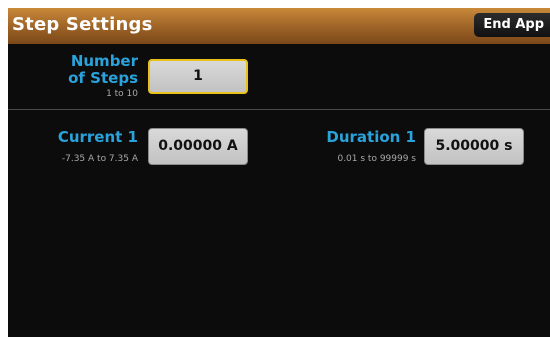 The height and width of the screenshot is (337, 550). What do you see at coordinates (279, 26) in the screenshot?
I see `title-bar: Step Settings End App` at bounding box center [279, 26].